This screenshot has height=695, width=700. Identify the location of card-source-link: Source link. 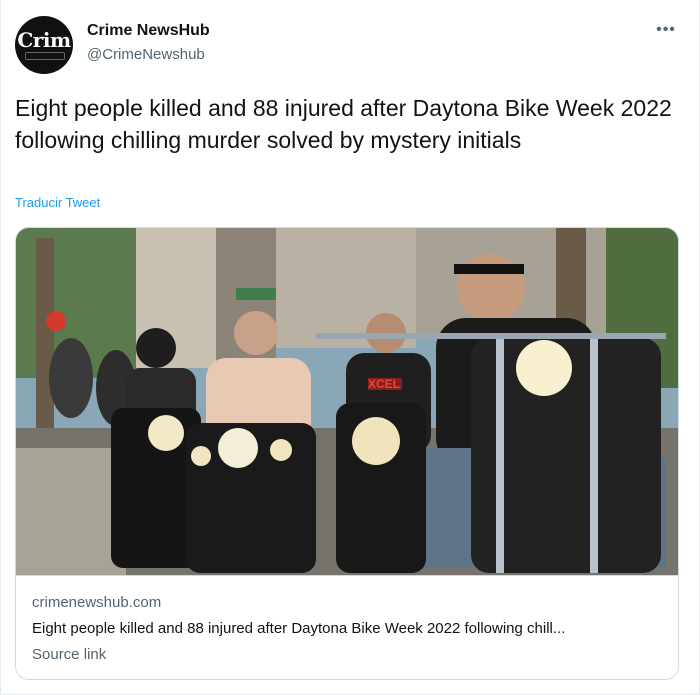
(69, 654).